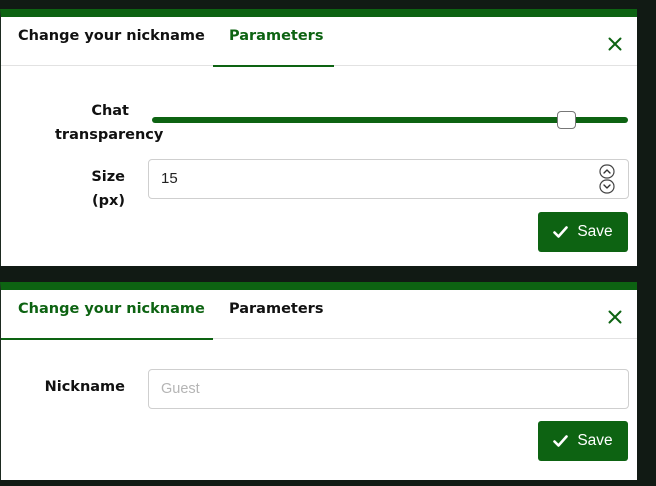 The image size is (656, 486). What do you see at coordinates (109, 123) in the screenshot?
I see `transparency-label: Chat transparency` at bounding box center [109, 123].